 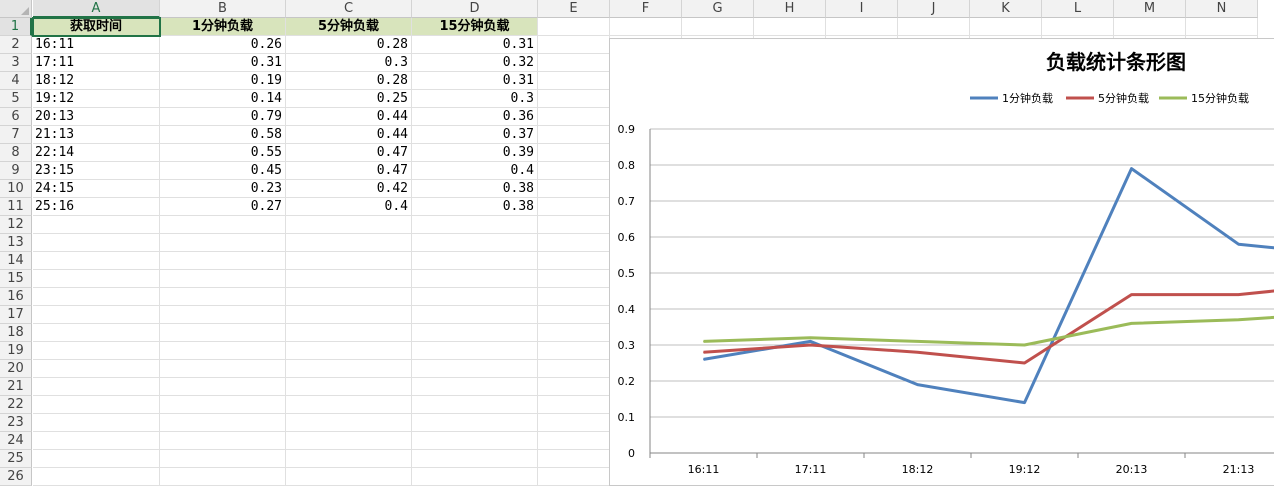 I want to click on cell-a17, so click(x=96, y=315).